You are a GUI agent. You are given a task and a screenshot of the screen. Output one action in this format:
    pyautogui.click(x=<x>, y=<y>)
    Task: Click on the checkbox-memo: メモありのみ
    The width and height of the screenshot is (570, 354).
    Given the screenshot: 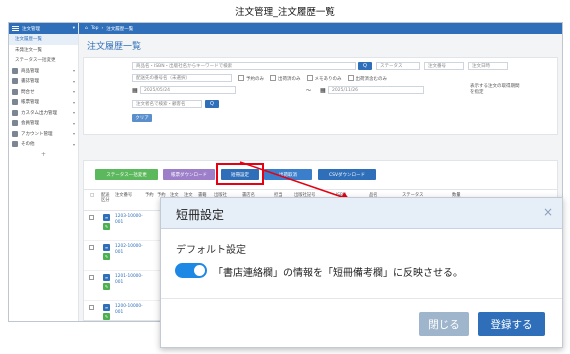 What is the action you would take?
    pyautogui.click(x=324, y=78)
    